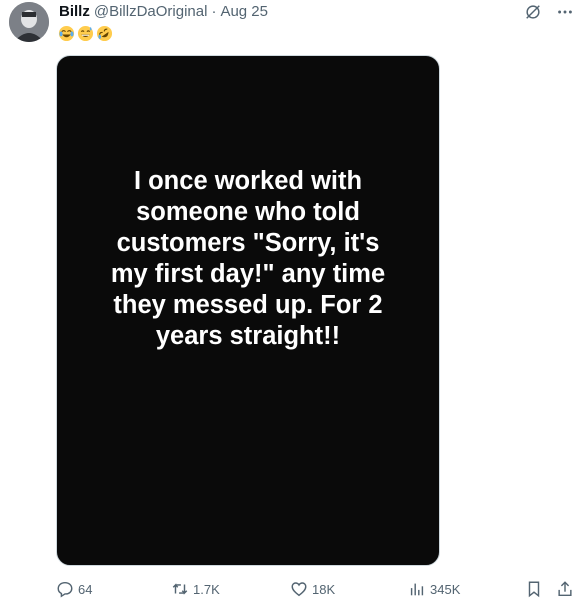  I want to click on bookmark-button, so click(534, 589).